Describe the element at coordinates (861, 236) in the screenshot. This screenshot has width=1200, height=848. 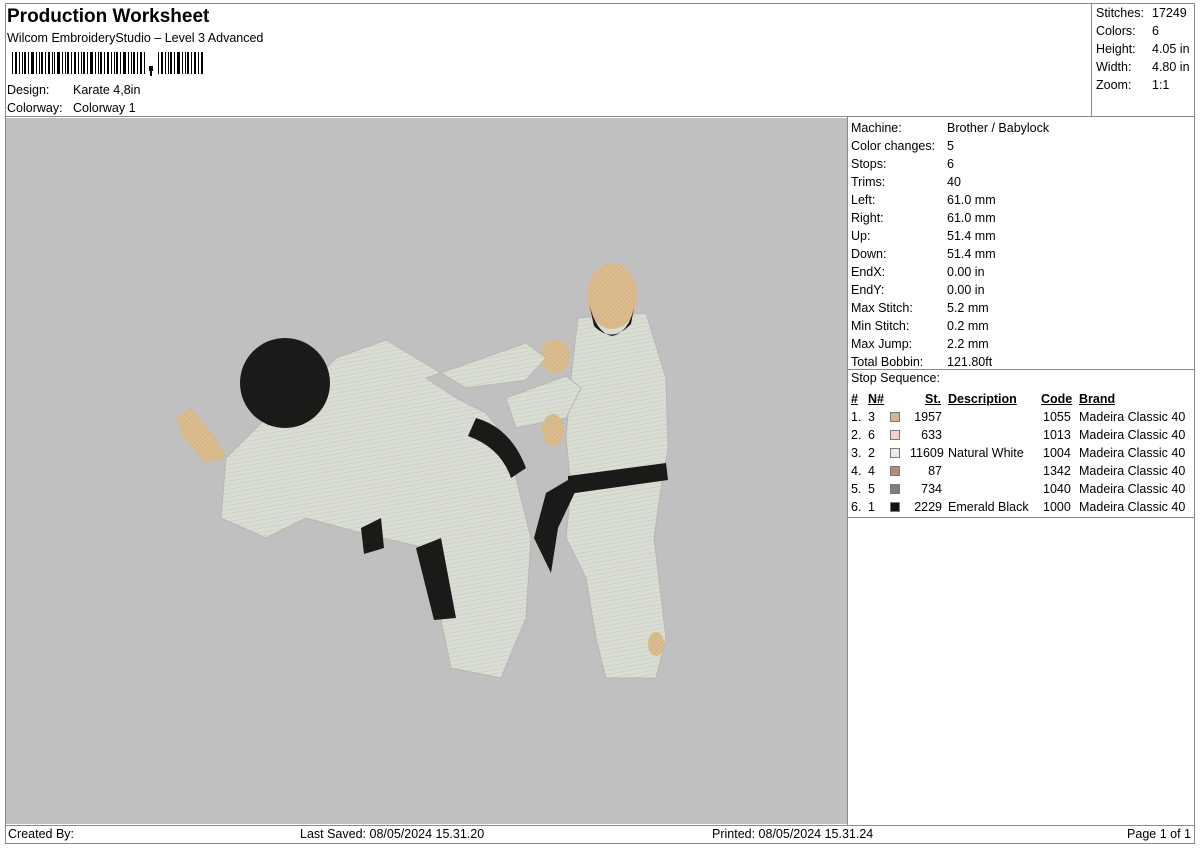
I see `param-label: Up:` at that location.